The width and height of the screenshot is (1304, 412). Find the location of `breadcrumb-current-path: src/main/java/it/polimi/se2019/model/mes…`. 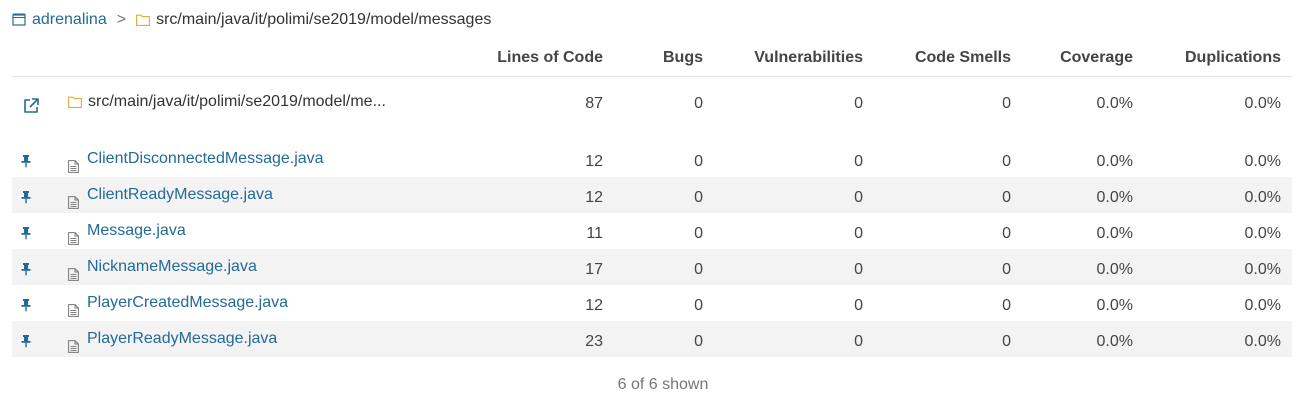

breadcrumb-current-path: src/main/java/it/polimi/se2019/model/mes… is located at coordinates (324, 19).